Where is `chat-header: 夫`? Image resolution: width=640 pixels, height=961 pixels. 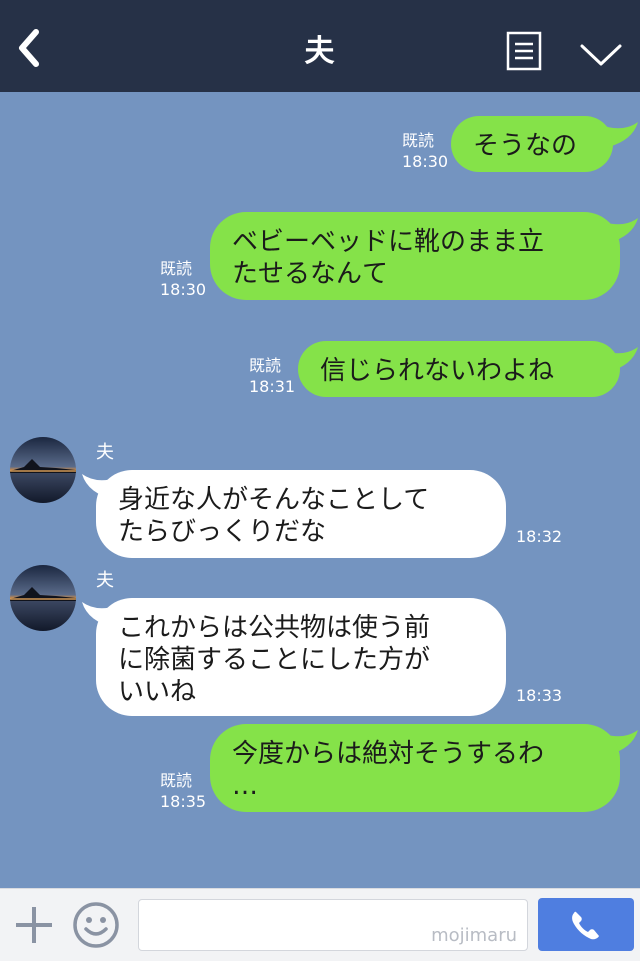
chat-header: 夫 is located at coordinates (320, 46).